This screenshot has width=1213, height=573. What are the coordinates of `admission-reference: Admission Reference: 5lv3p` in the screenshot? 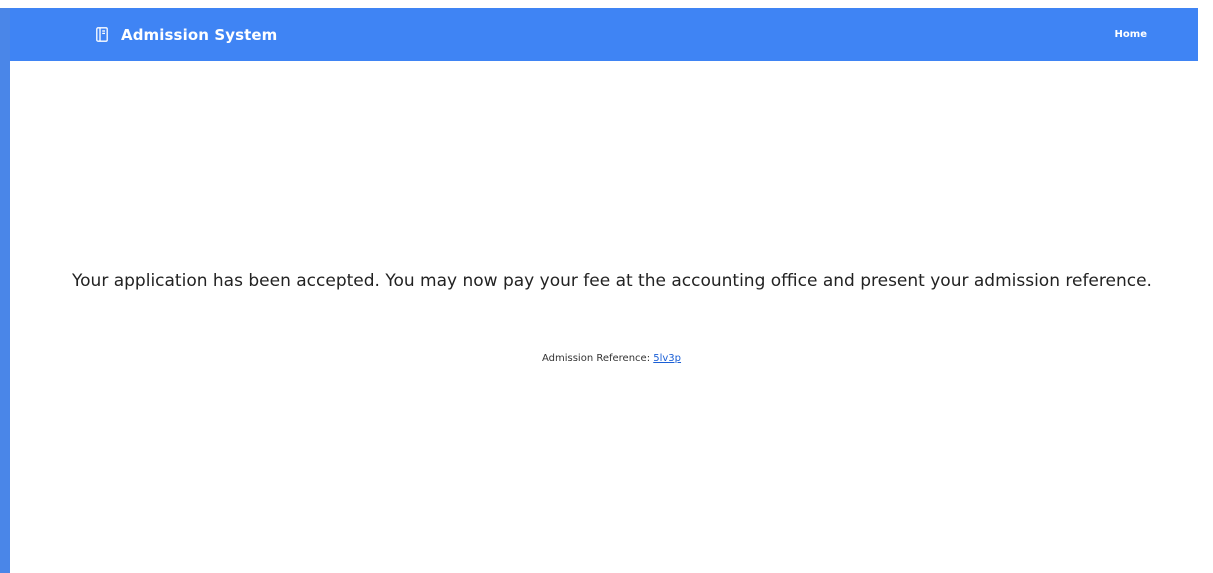 It's located at (611, 358).